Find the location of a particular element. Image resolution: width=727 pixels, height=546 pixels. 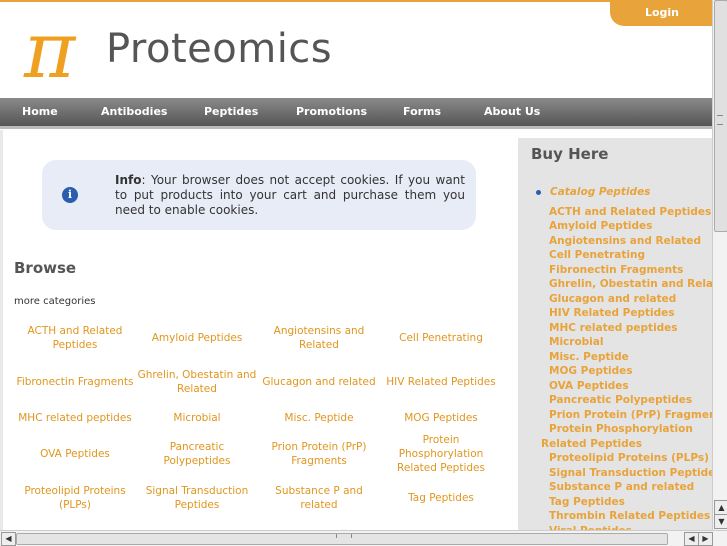

sidebar-item: Amyloid Peptides is located at coordinates (600, 226).